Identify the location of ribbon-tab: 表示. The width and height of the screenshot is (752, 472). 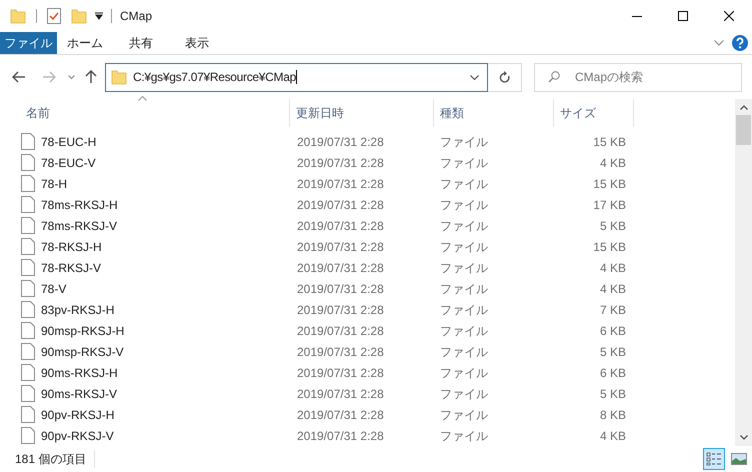
(197, 43).